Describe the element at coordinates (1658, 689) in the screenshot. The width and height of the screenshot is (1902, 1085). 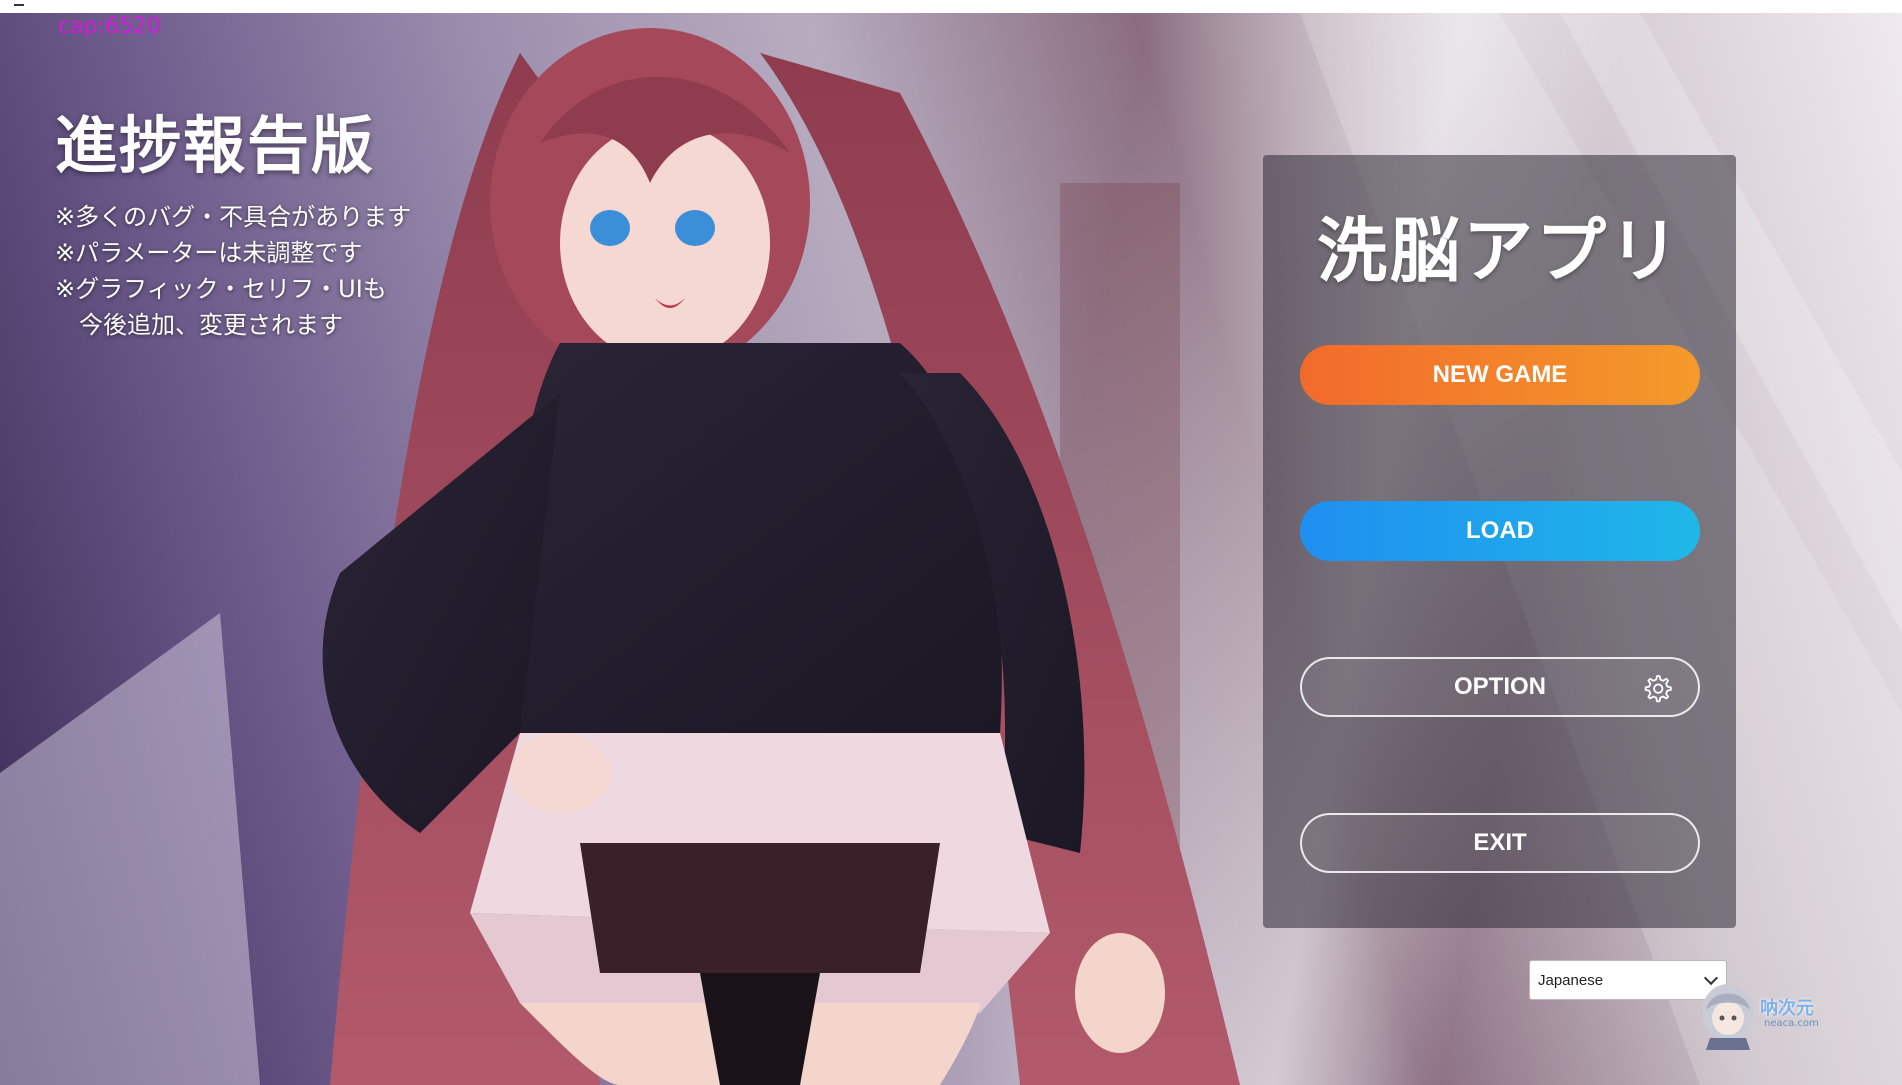
I see `gear-icon` at that location.